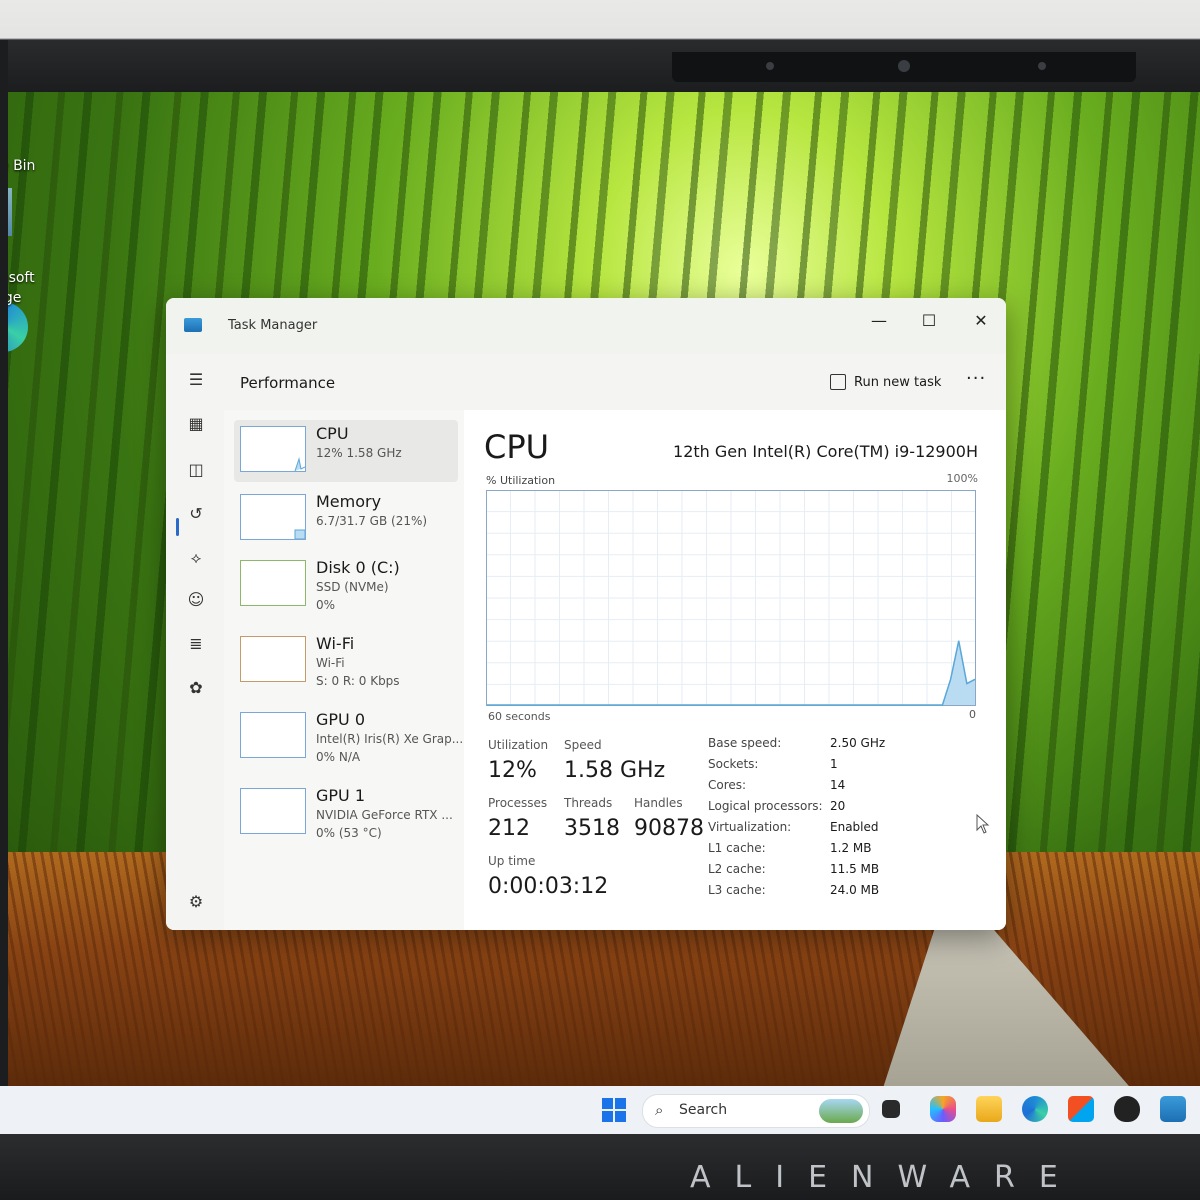  What do you see at coordinates (976, 378) in the screenshot?
I see `more-options-button: ···` at bounding box center [976, 378].